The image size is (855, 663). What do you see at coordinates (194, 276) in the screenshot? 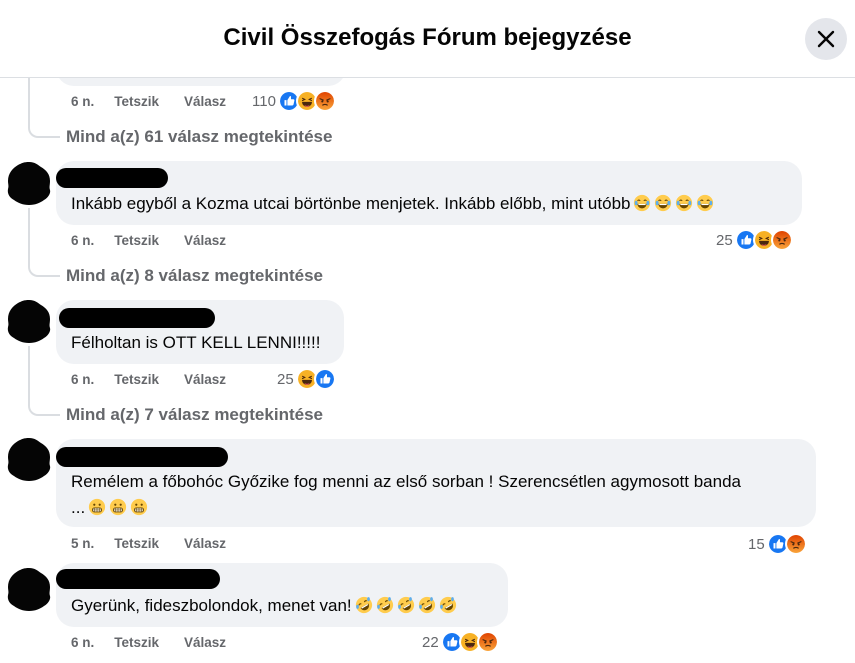
I see `view-replies-link: Mind a(z) 8 válasz megtekintése` at bounding box center [194, 276].